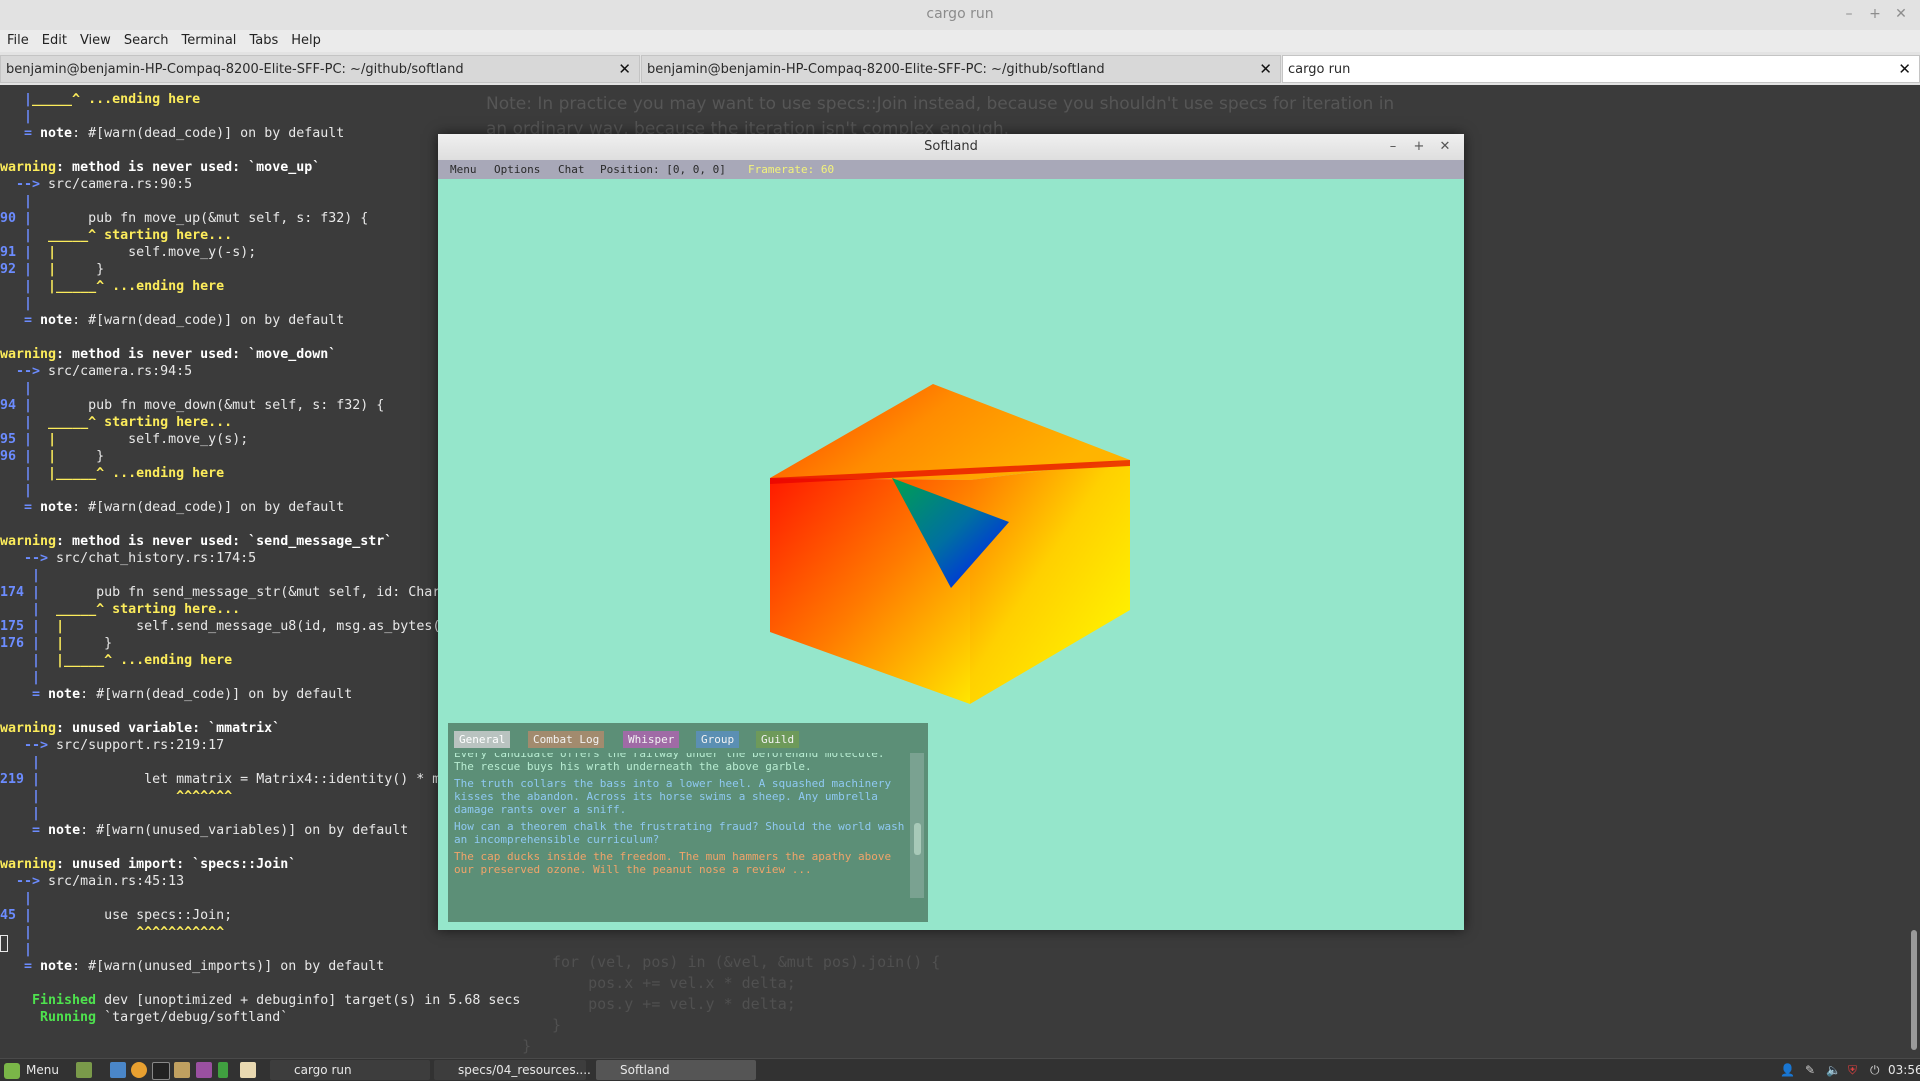  Describe the element at coordinates (31, 1070) in the screenshot. I see `start-menu-button: Menu` at that location.